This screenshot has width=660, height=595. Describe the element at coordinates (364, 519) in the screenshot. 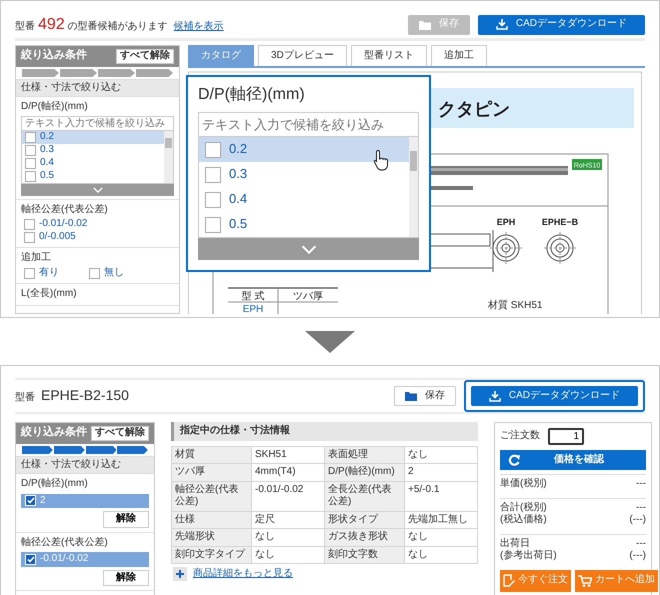

I see `spec-label: 形状タイプ` at that location.